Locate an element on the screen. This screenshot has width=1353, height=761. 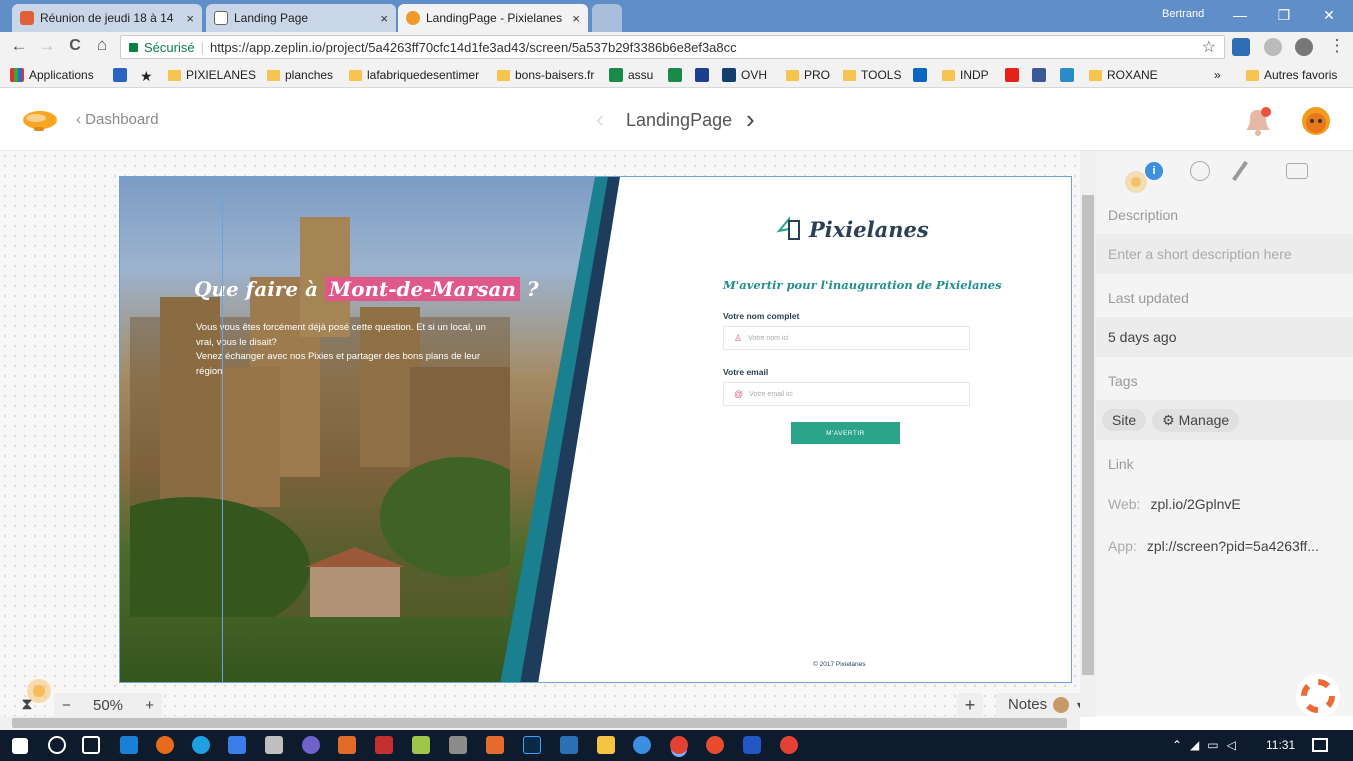
bookmark-calendar is located at coordinates (120, 75).